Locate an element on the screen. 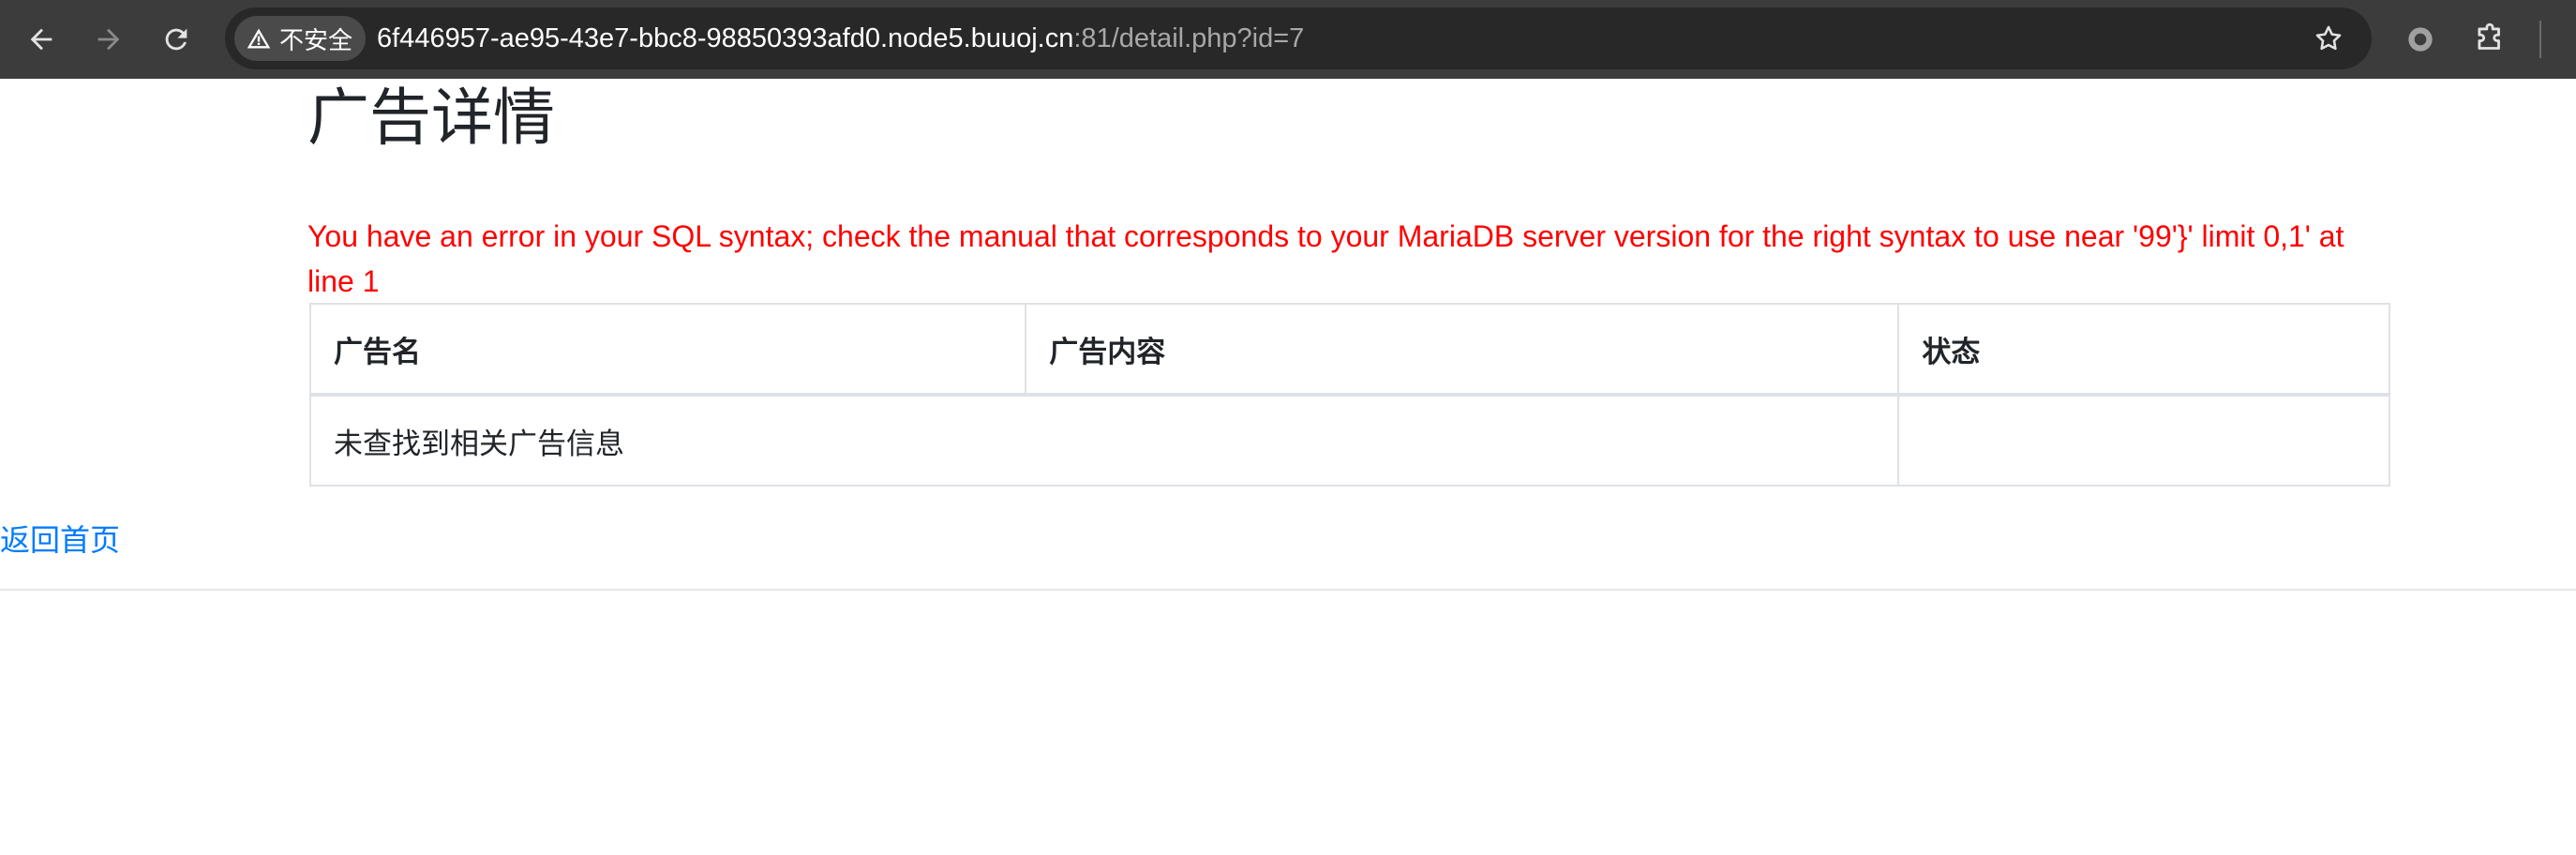  toolbar-divider is located at coordinates (2540, 39).